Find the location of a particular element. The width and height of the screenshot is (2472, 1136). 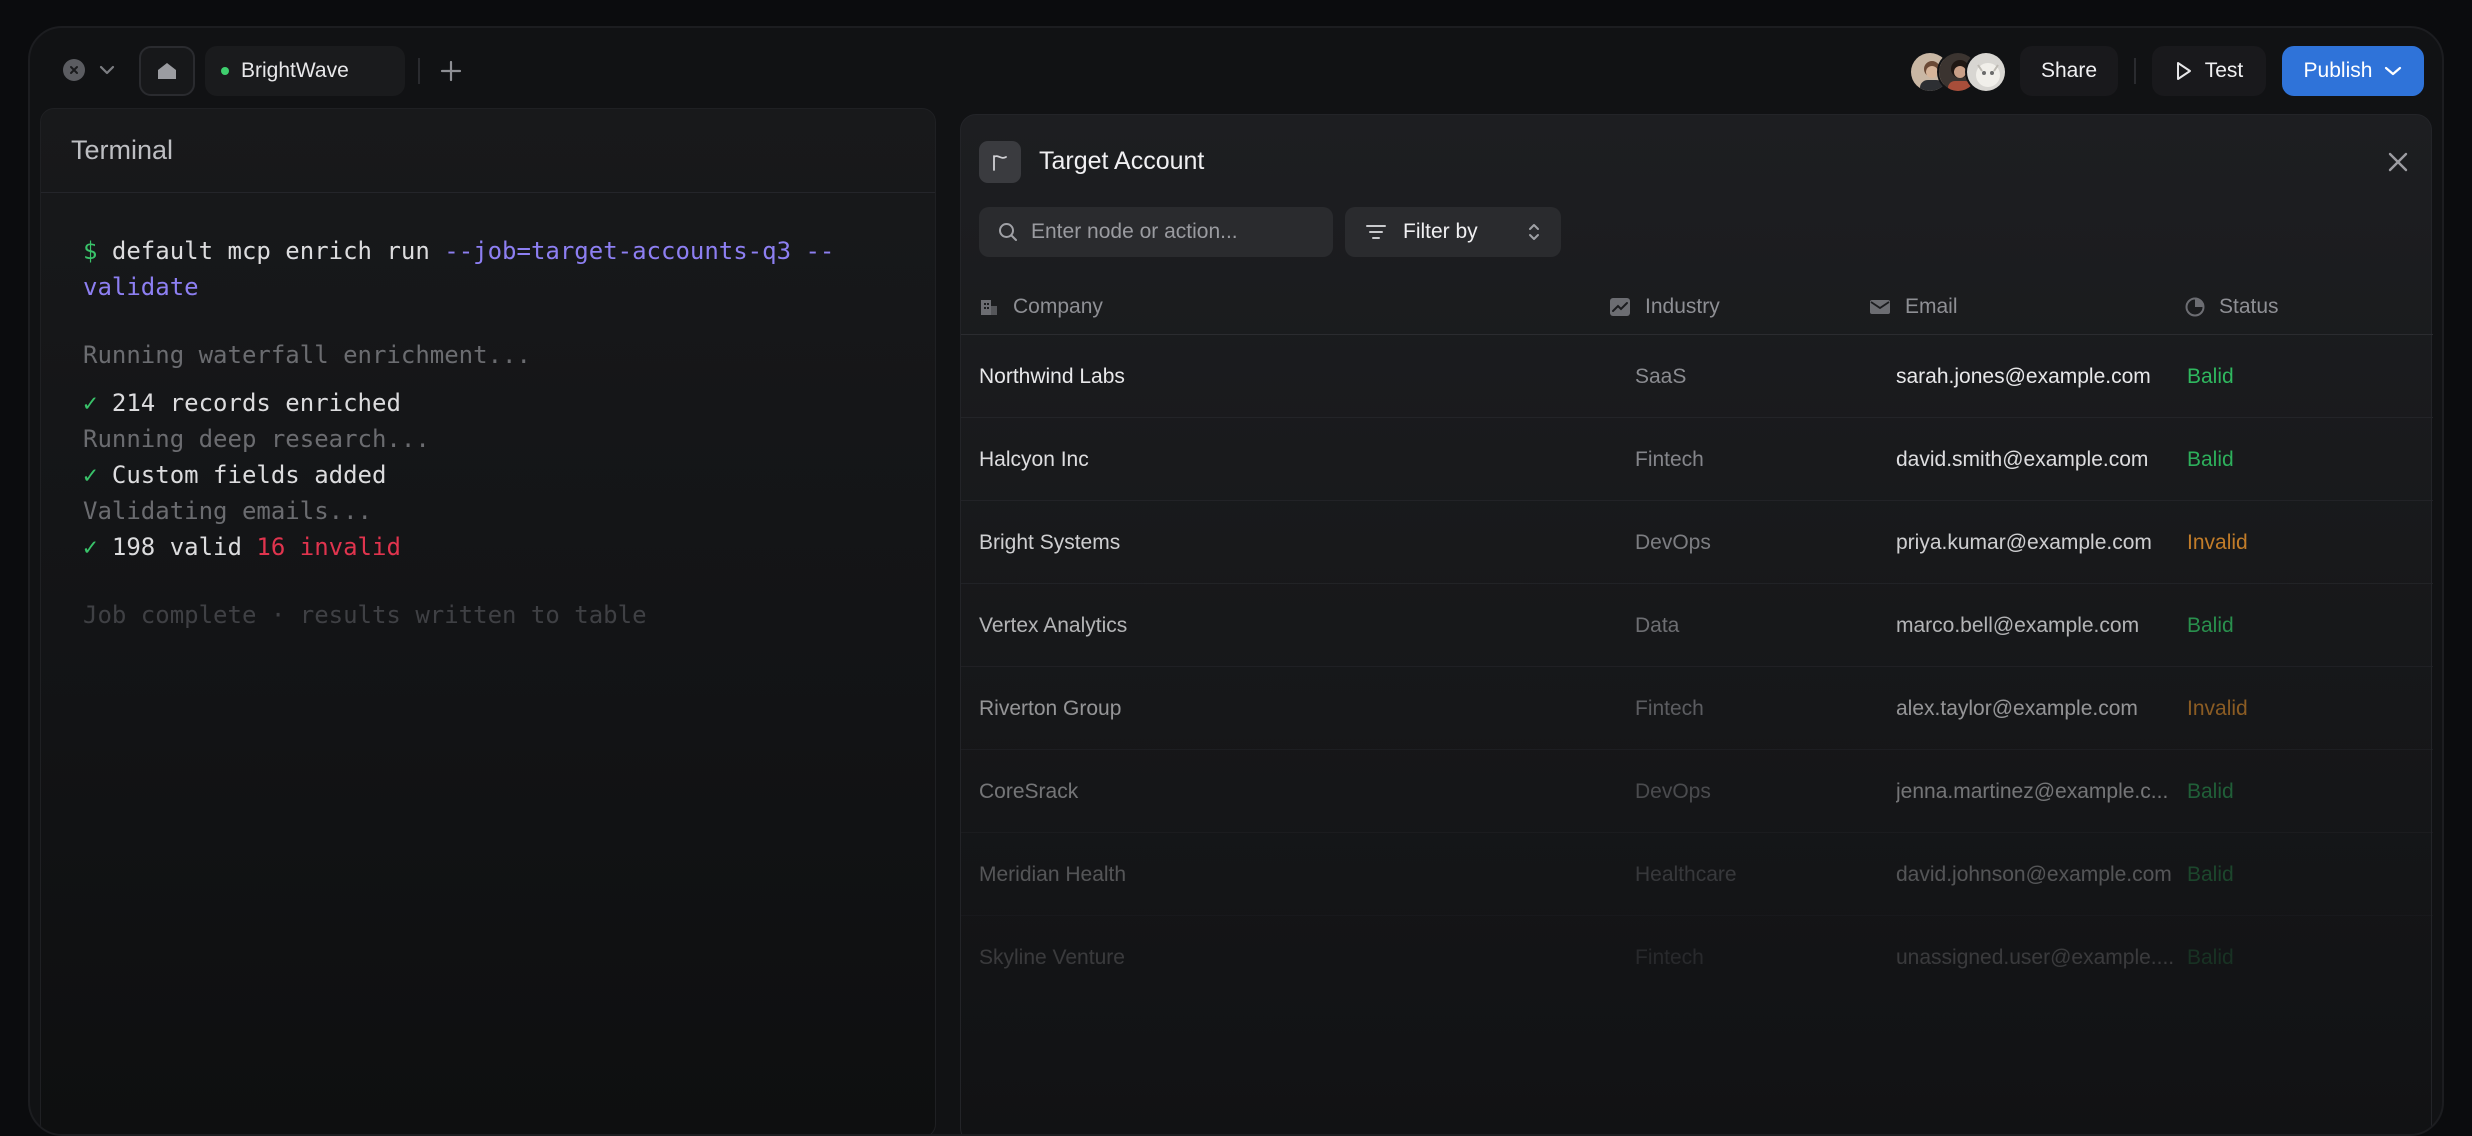

test-button: Test is located at coordinates (2209, 71).